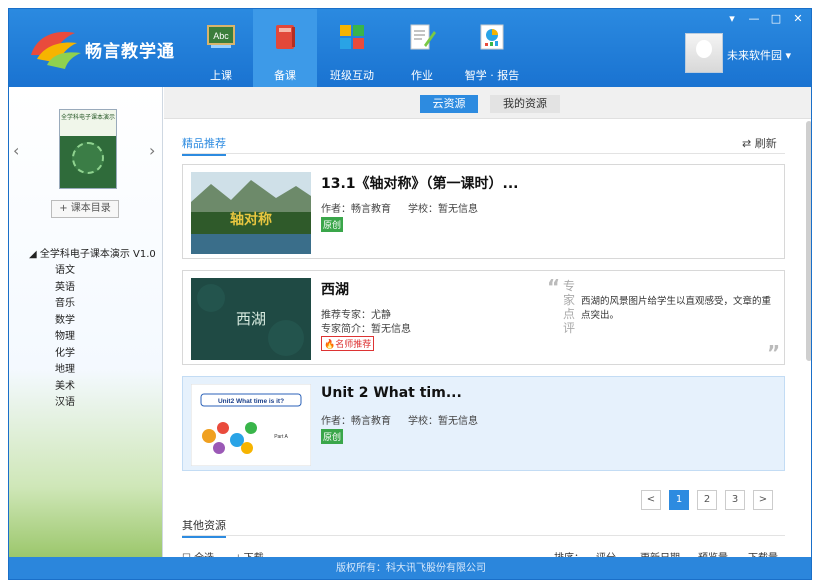 The image size is (820, 588). Describe the element at coordinates (92, 337) in the screenshot. I see `tree-item-physics: 物理` at that location.